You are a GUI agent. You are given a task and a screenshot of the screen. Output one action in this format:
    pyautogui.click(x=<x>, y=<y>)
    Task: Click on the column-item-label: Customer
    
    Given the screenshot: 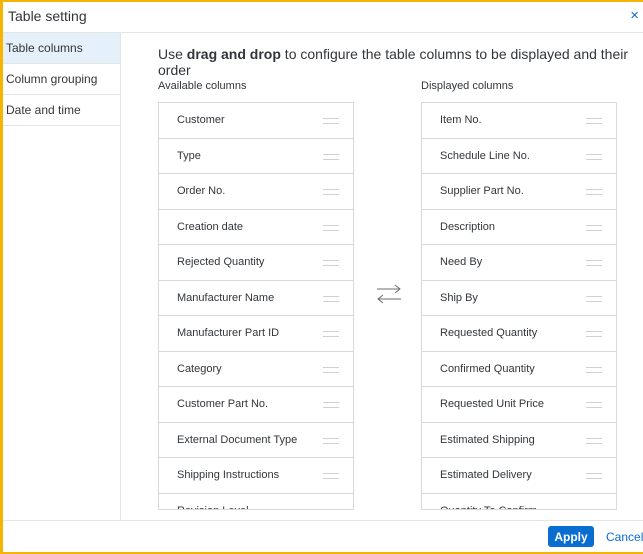 What is the action you would take?
    pyautogui.click(x=201, y=120)
    